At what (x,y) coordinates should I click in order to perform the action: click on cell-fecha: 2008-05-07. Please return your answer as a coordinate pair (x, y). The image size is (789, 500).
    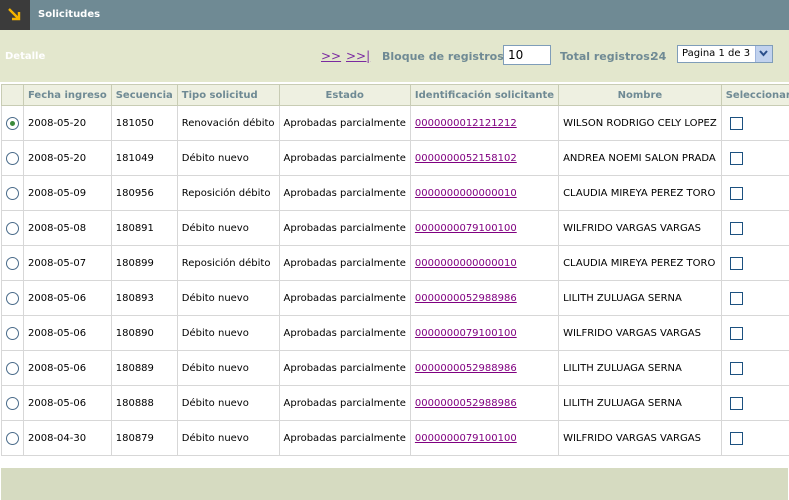
    Looking at the image, I should click on (67, 263).